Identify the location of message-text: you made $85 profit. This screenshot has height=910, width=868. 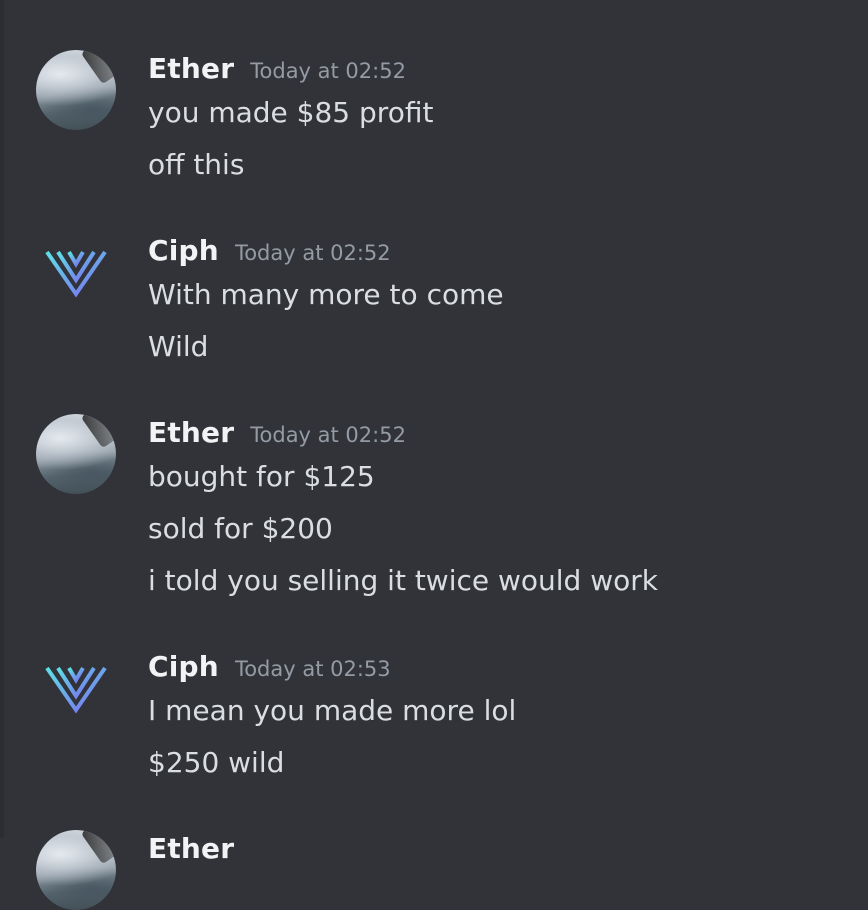
(291, 112).